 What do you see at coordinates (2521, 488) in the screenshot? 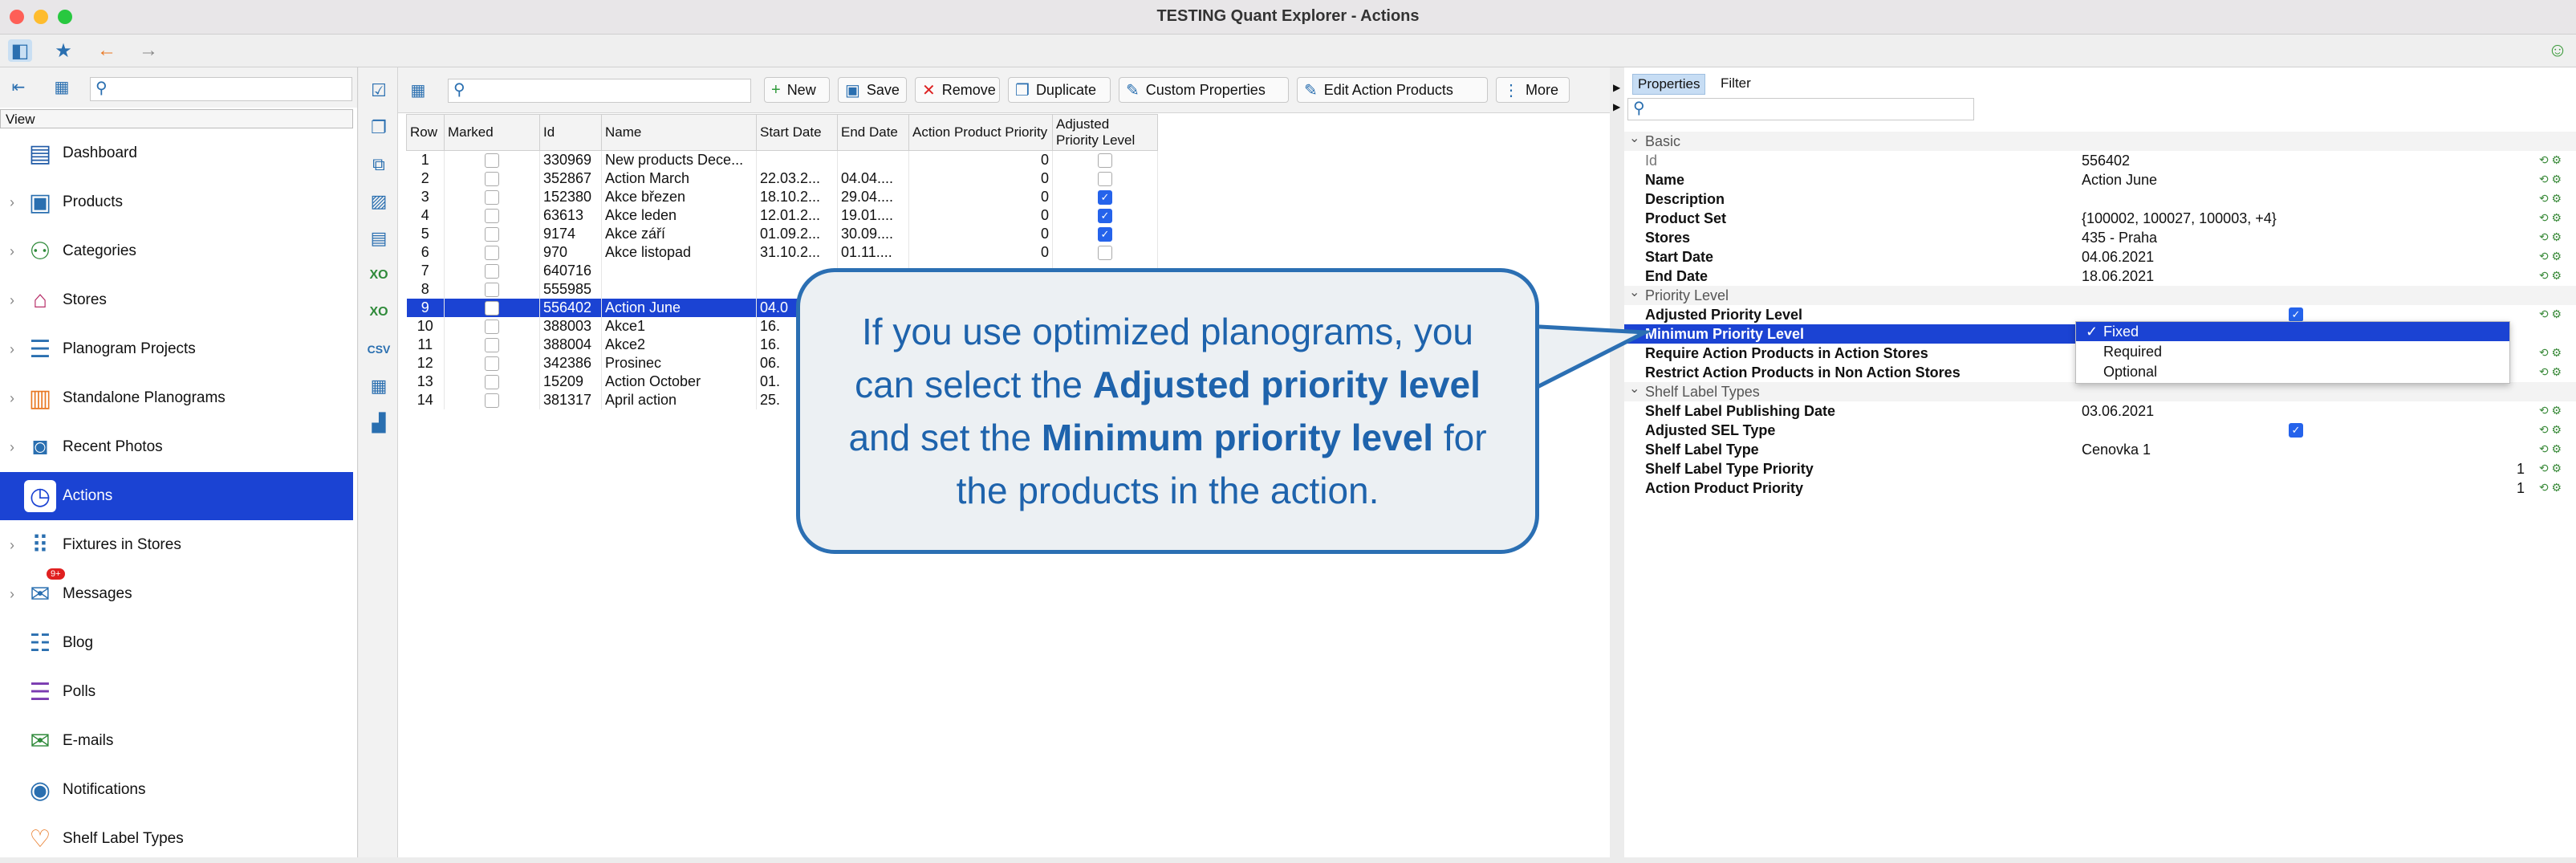
I see `property-value: 1` at bounding box center [2521, 488].